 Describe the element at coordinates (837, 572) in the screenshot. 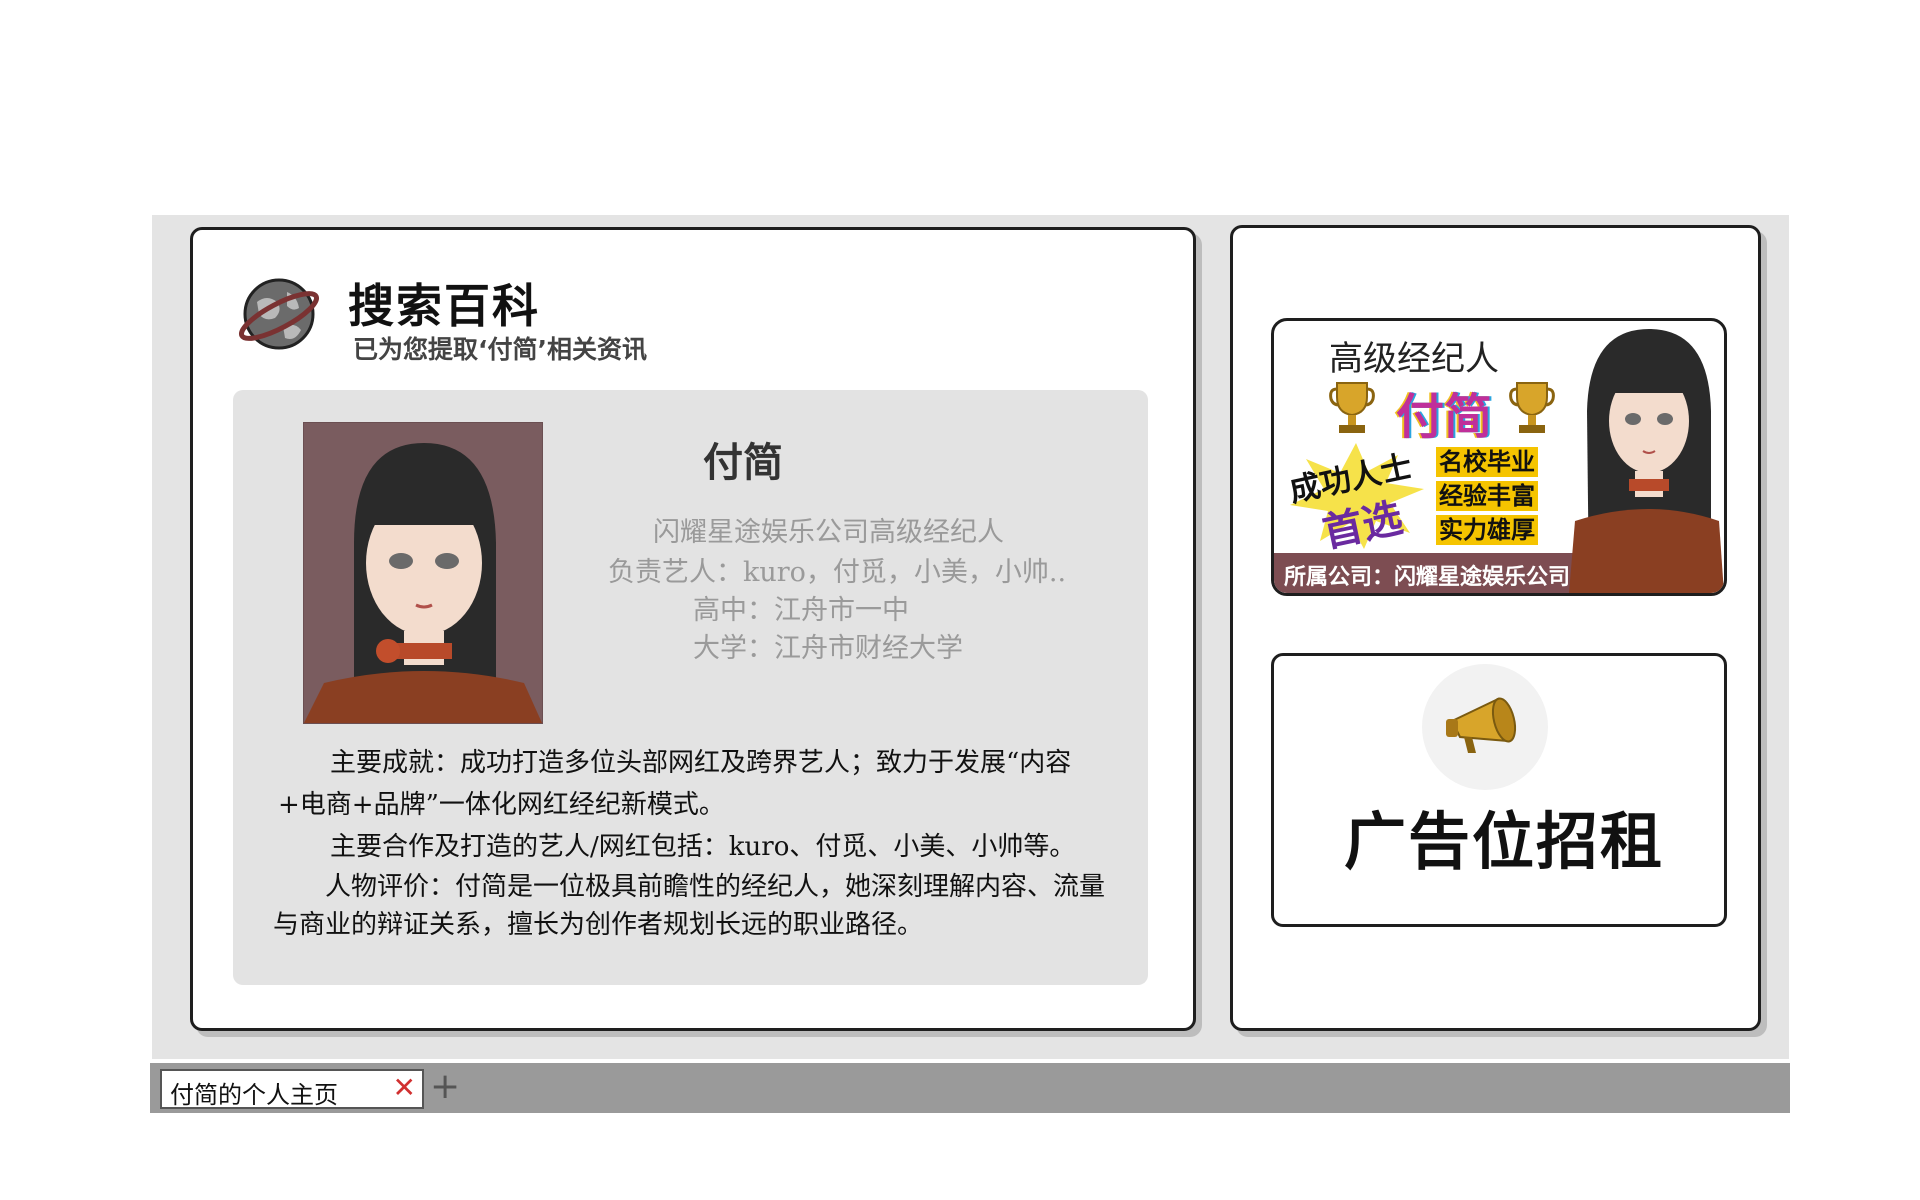

I see `profile-detail: 负责艺人：kuro，付觅，小美，小帅..` at that location.